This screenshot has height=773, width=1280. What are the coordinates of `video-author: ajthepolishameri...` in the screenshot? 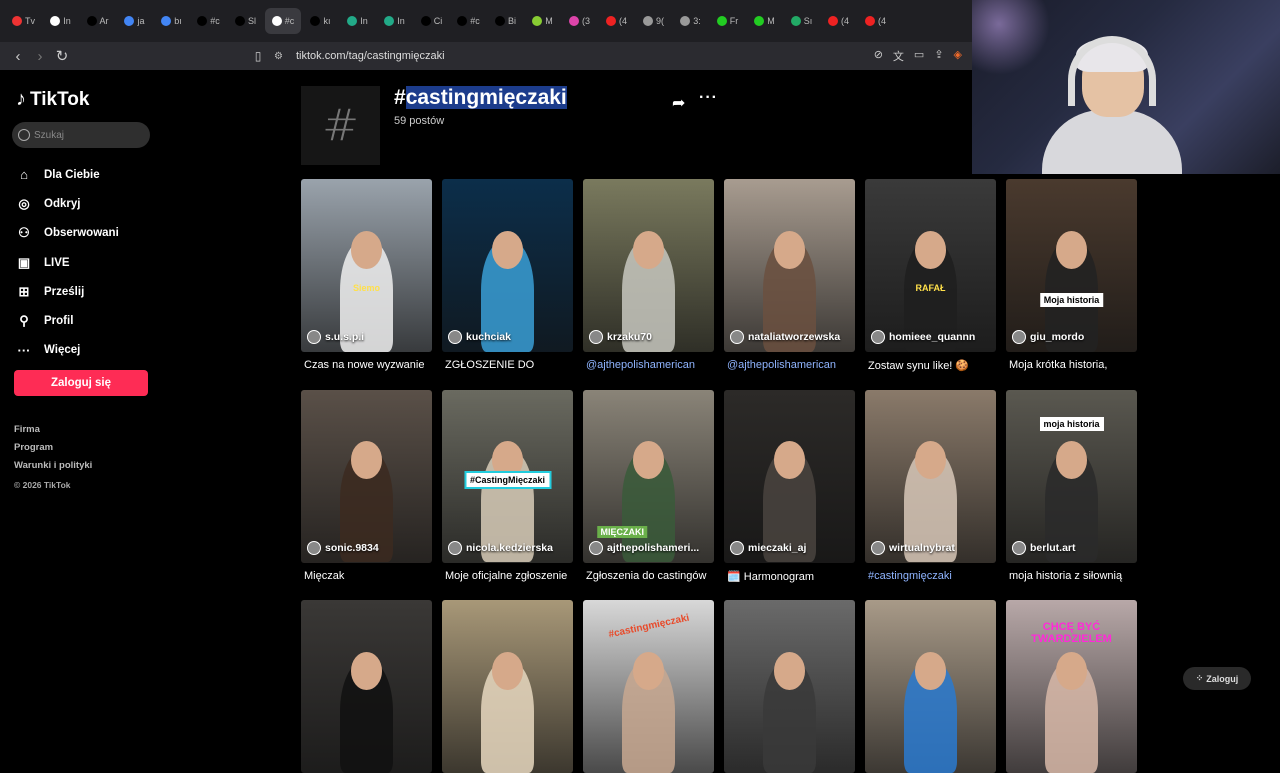 It's located at (644, 547).